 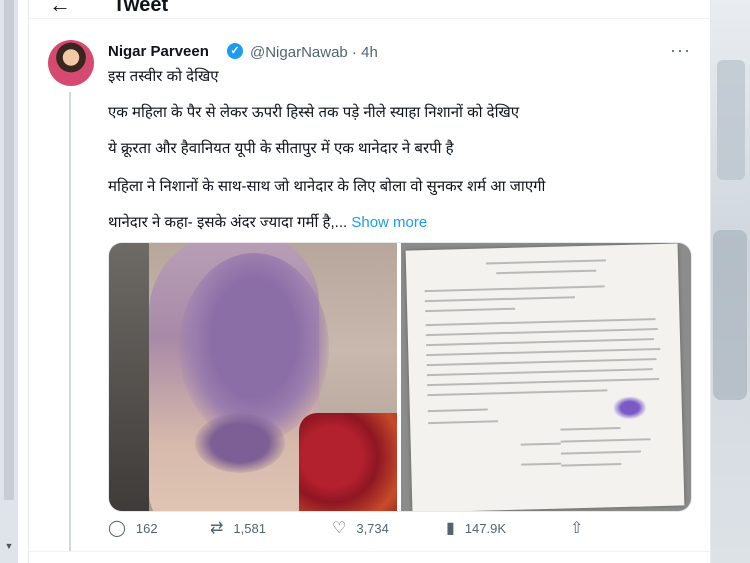 What do you see at coordinates (71, 63) in the screenshot?
I see `avatar` at bounding box center [71, 63].